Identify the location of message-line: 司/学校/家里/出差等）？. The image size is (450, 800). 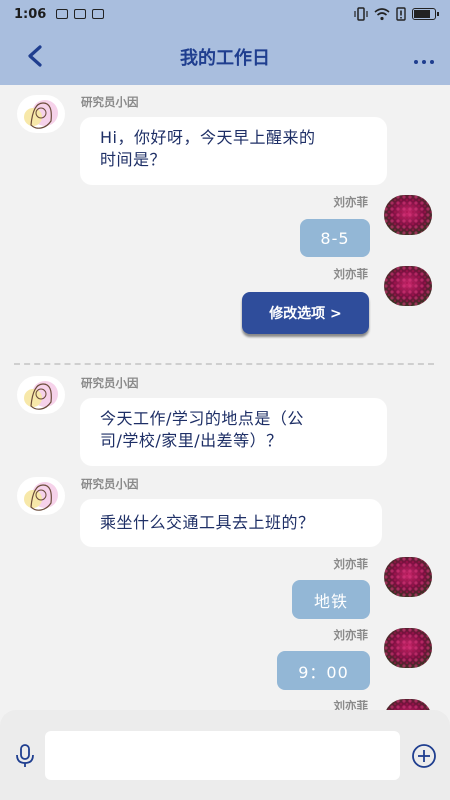
(191, 440).